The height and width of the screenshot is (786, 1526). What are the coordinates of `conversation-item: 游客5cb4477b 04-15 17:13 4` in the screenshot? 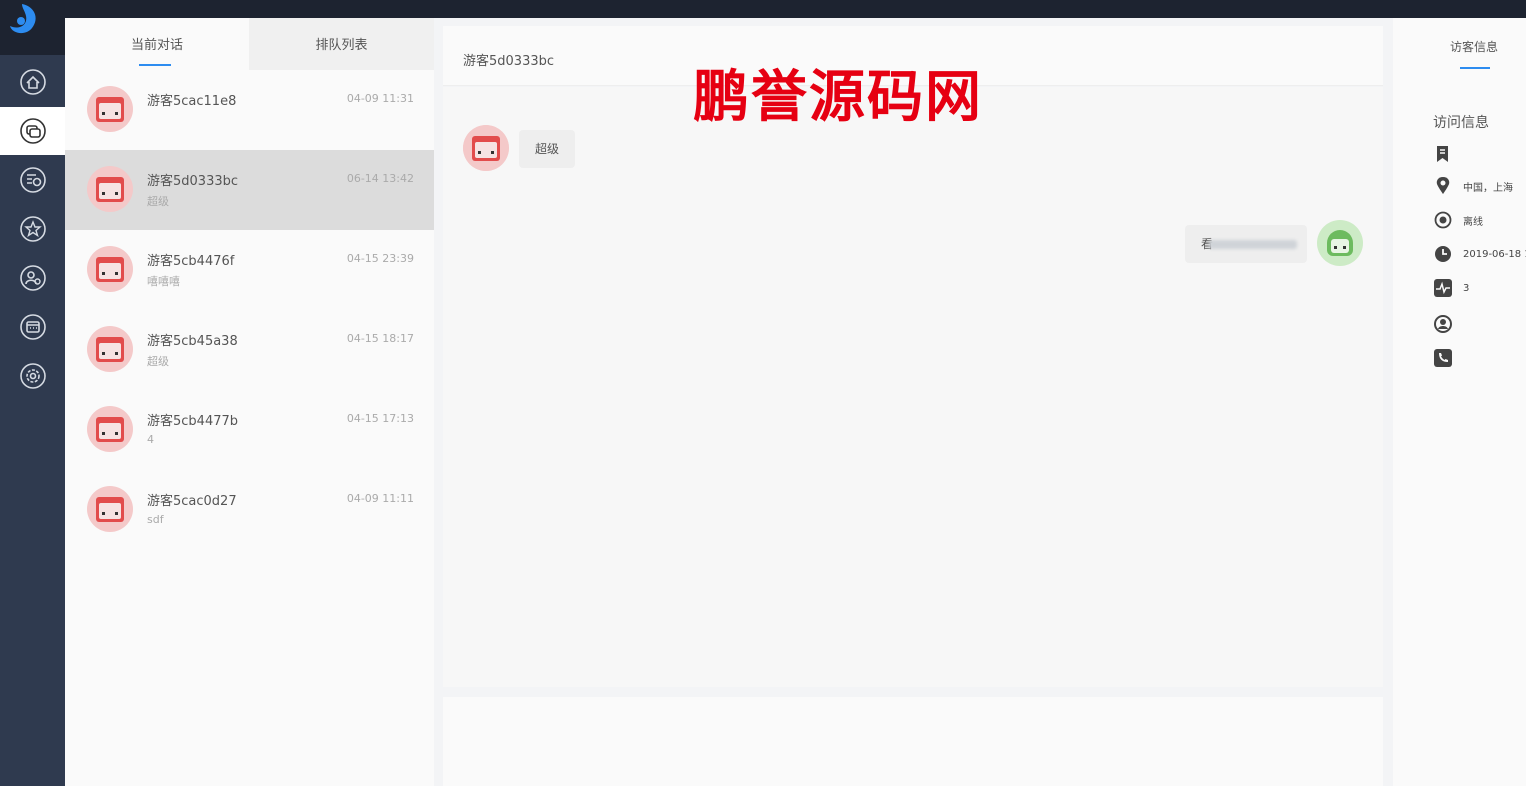 It's located at (249, 430).